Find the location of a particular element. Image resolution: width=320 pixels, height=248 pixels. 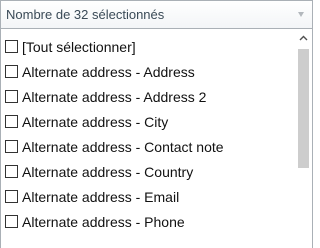

list-item: Alternate address - Contact note is located at coordinates (148, 146).